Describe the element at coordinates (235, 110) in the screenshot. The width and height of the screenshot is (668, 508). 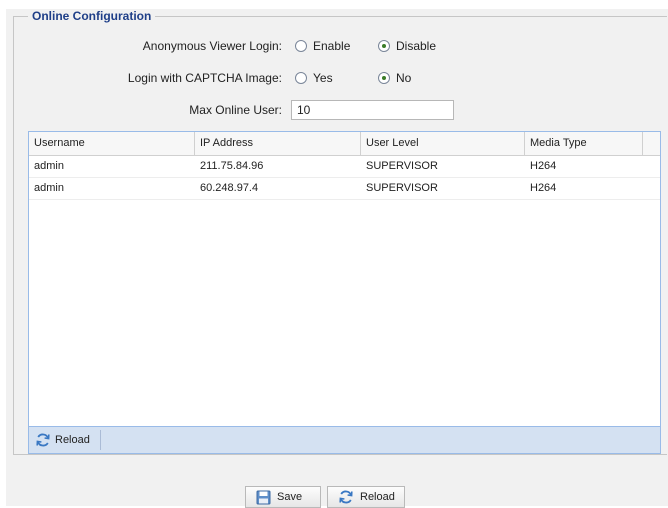
I see `max-online-user-label: Max Online User:` at that location.